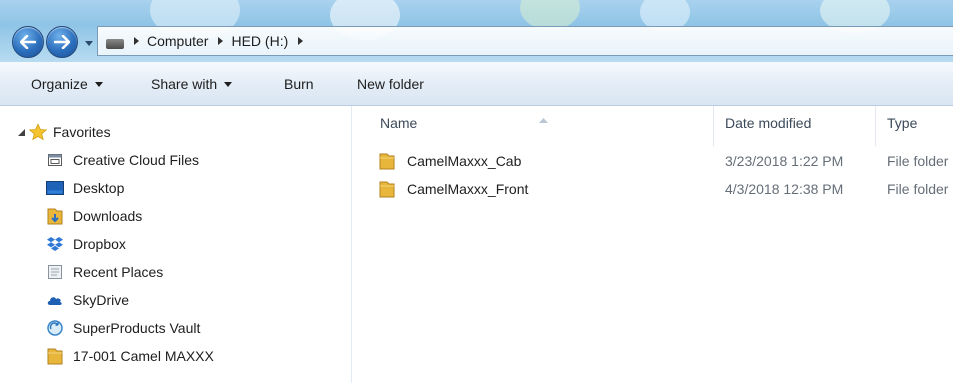  I want to click on new-folder-button: New folder, so click(390, 84).